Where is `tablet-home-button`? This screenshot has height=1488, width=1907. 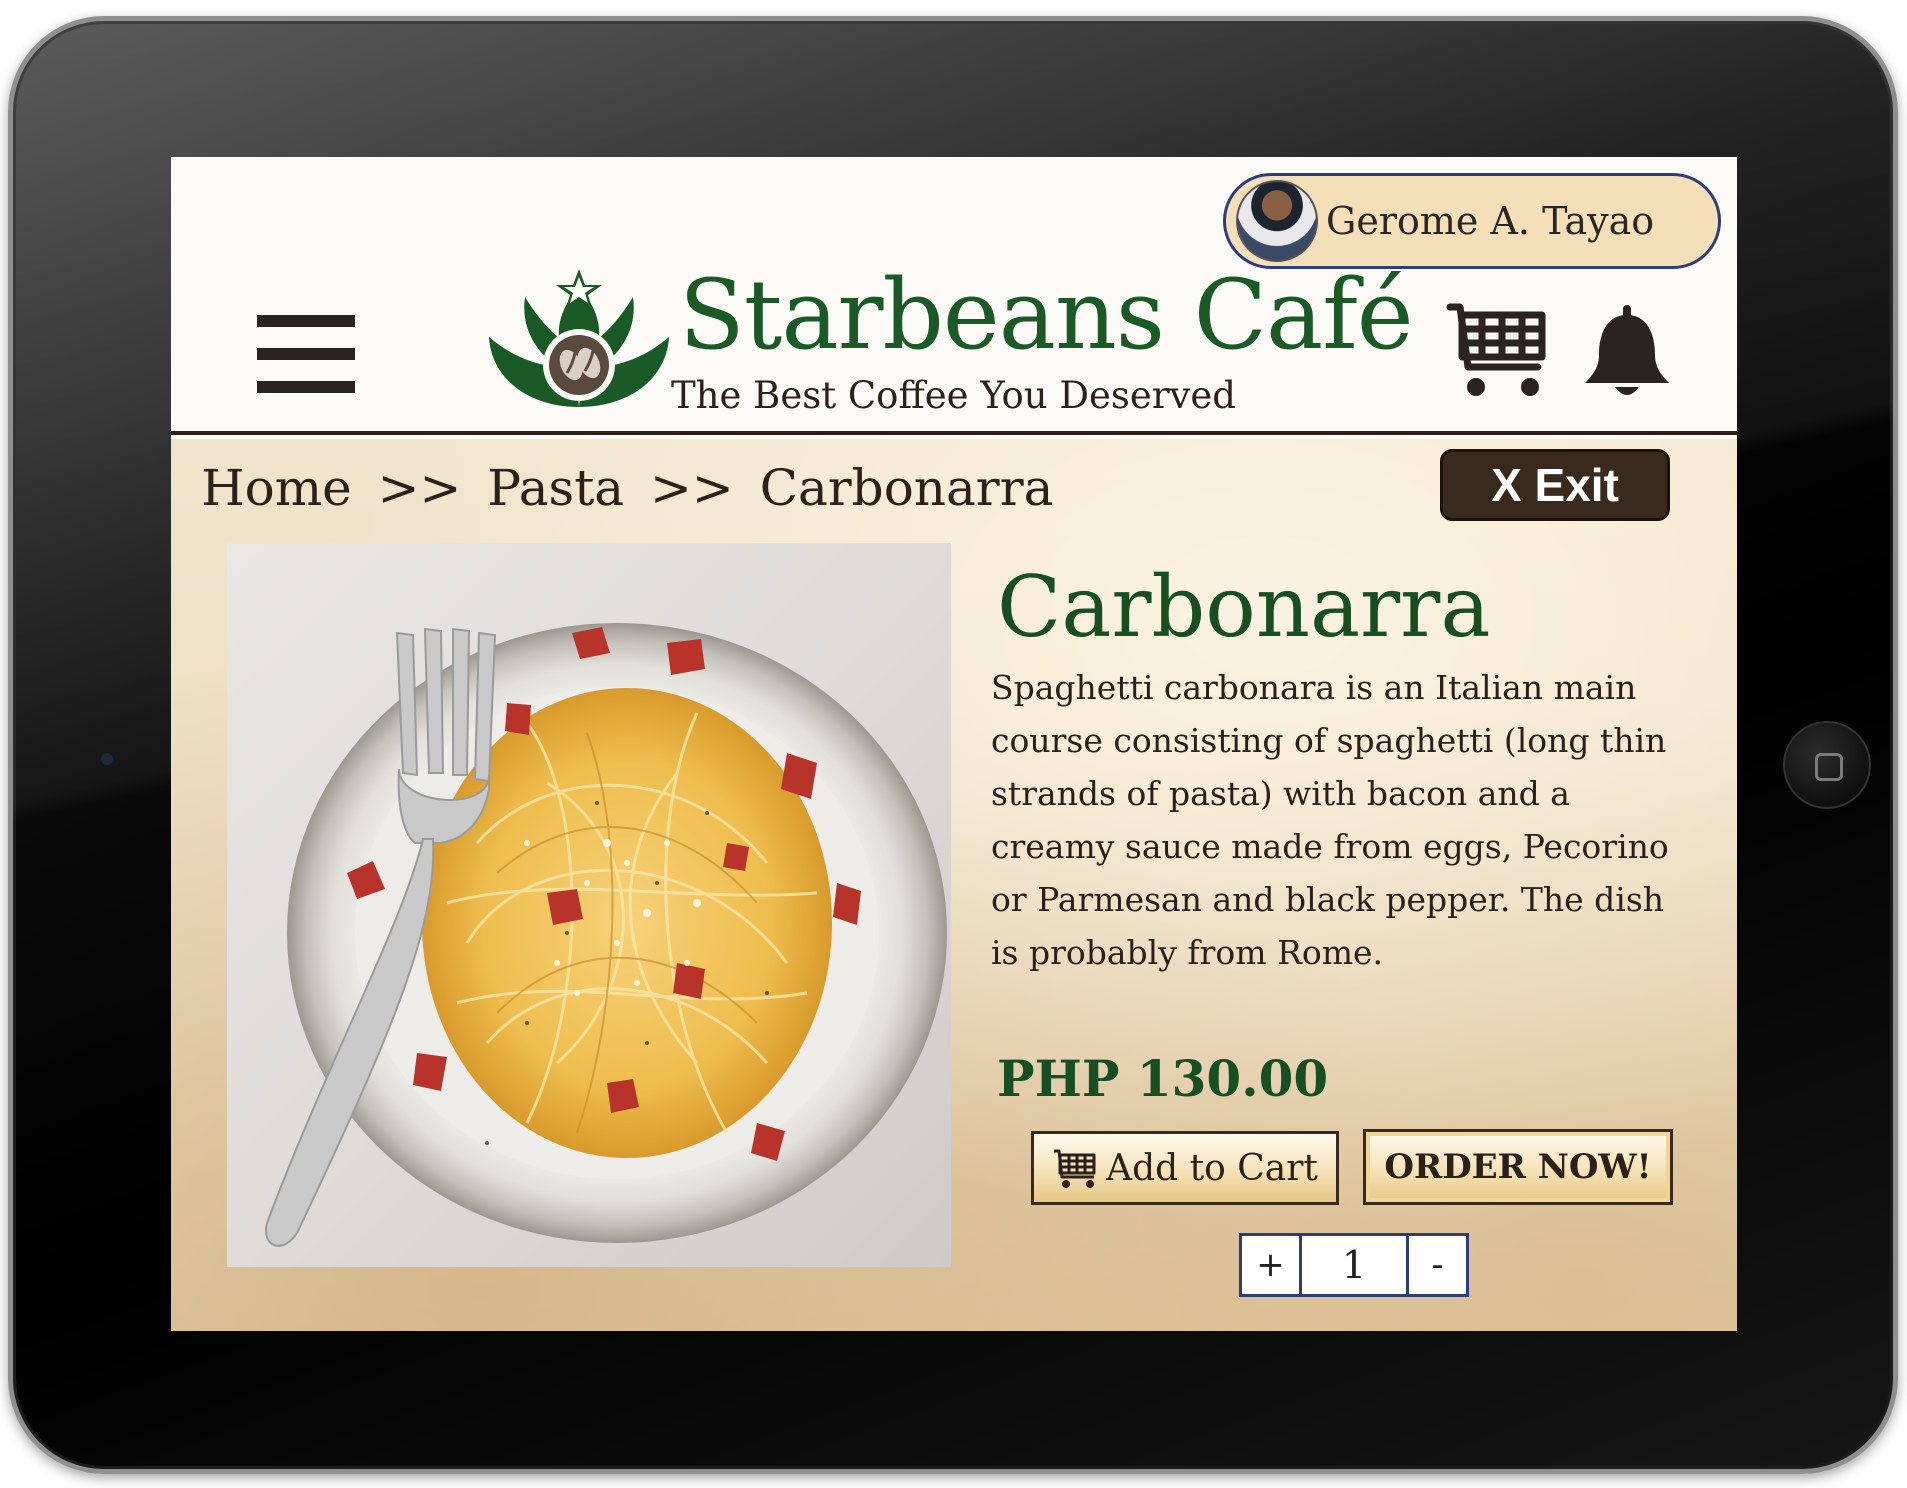
tablet-home-button is located at coordinates (1827, 765).